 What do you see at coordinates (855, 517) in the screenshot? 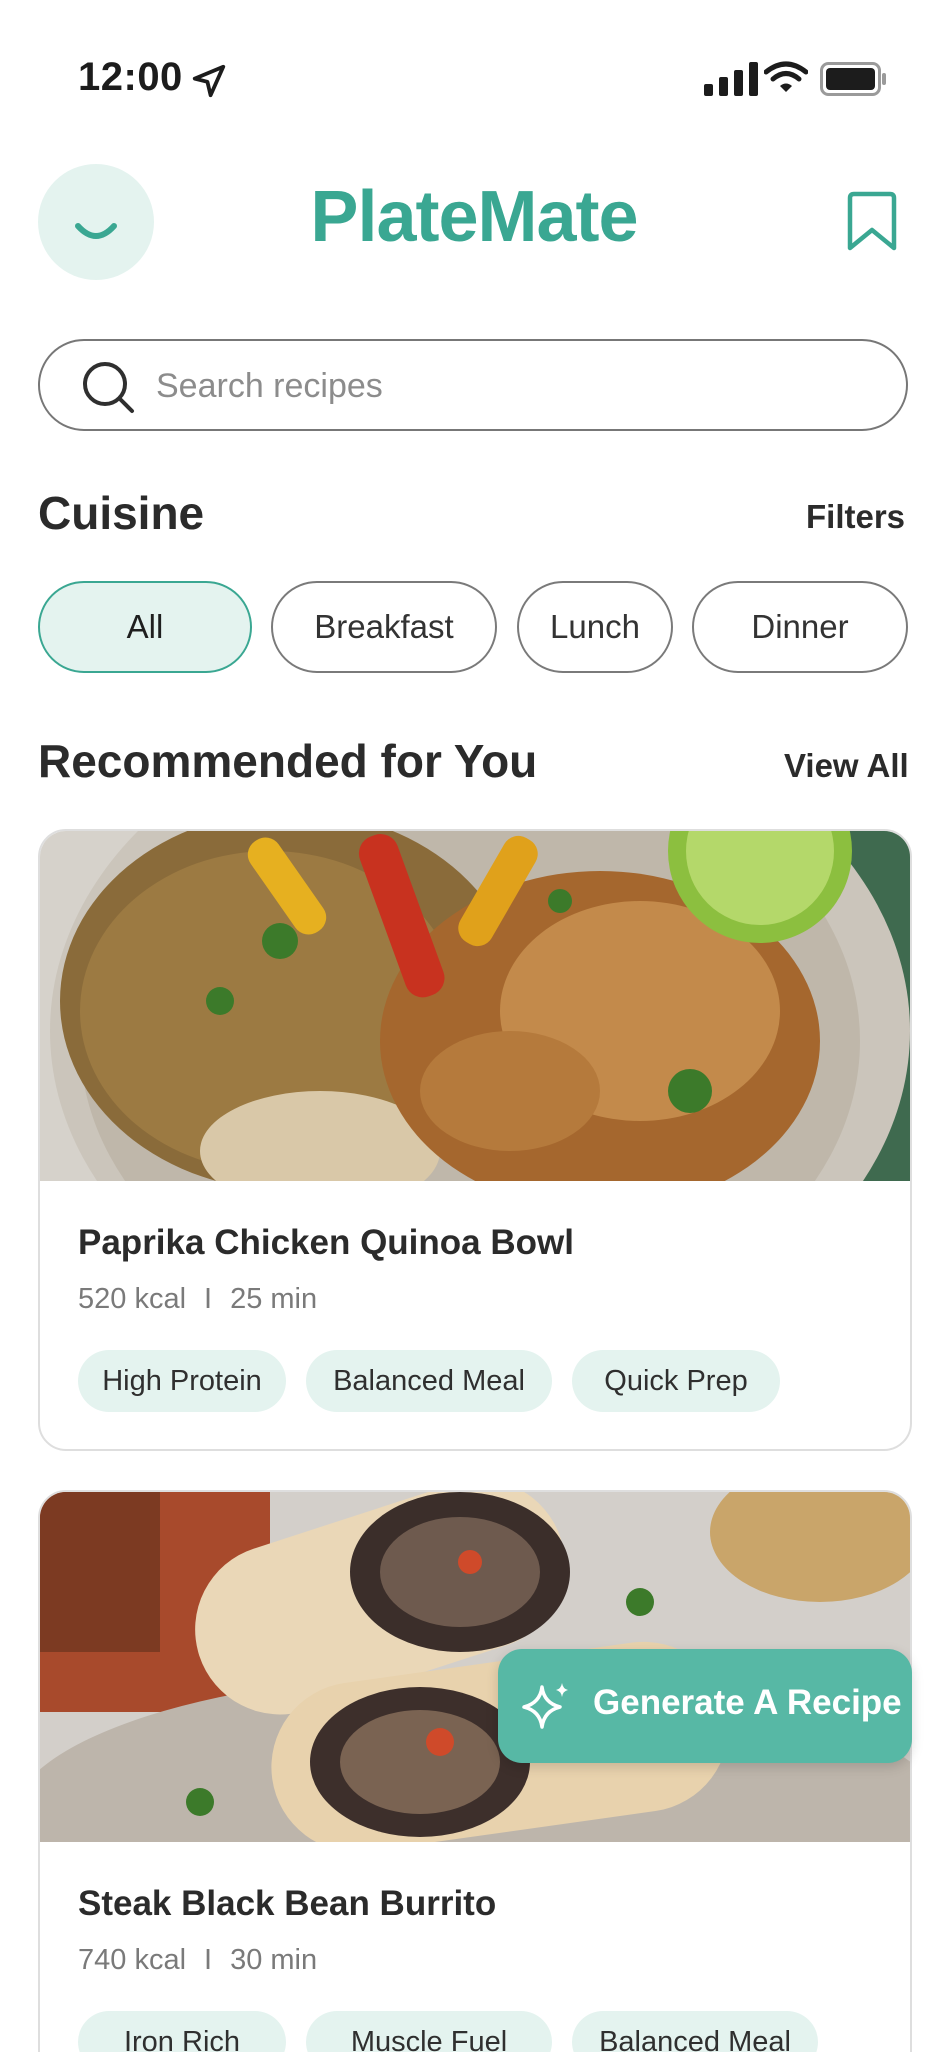
I see `filters-button: Filters` at bounding box center [855, 517].